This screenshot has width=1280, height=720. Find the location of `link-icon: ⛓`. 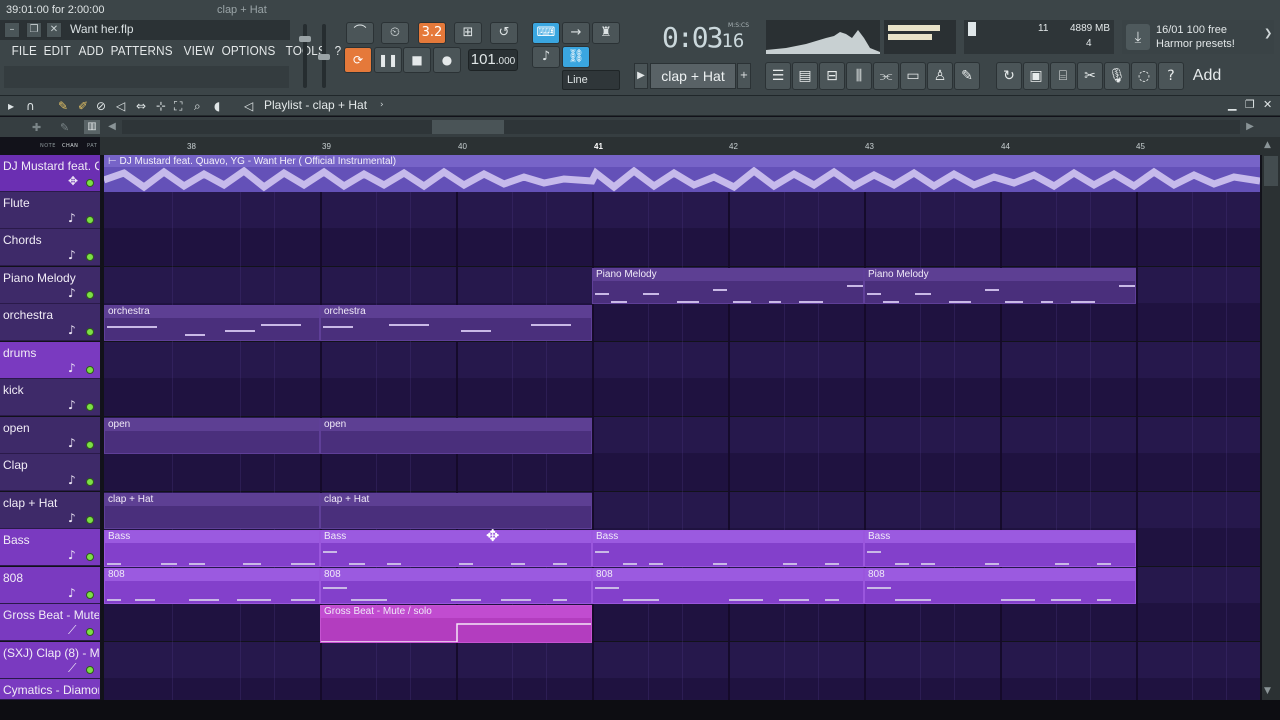

link-icon: ⛓ is located at coordinates (576, 57).